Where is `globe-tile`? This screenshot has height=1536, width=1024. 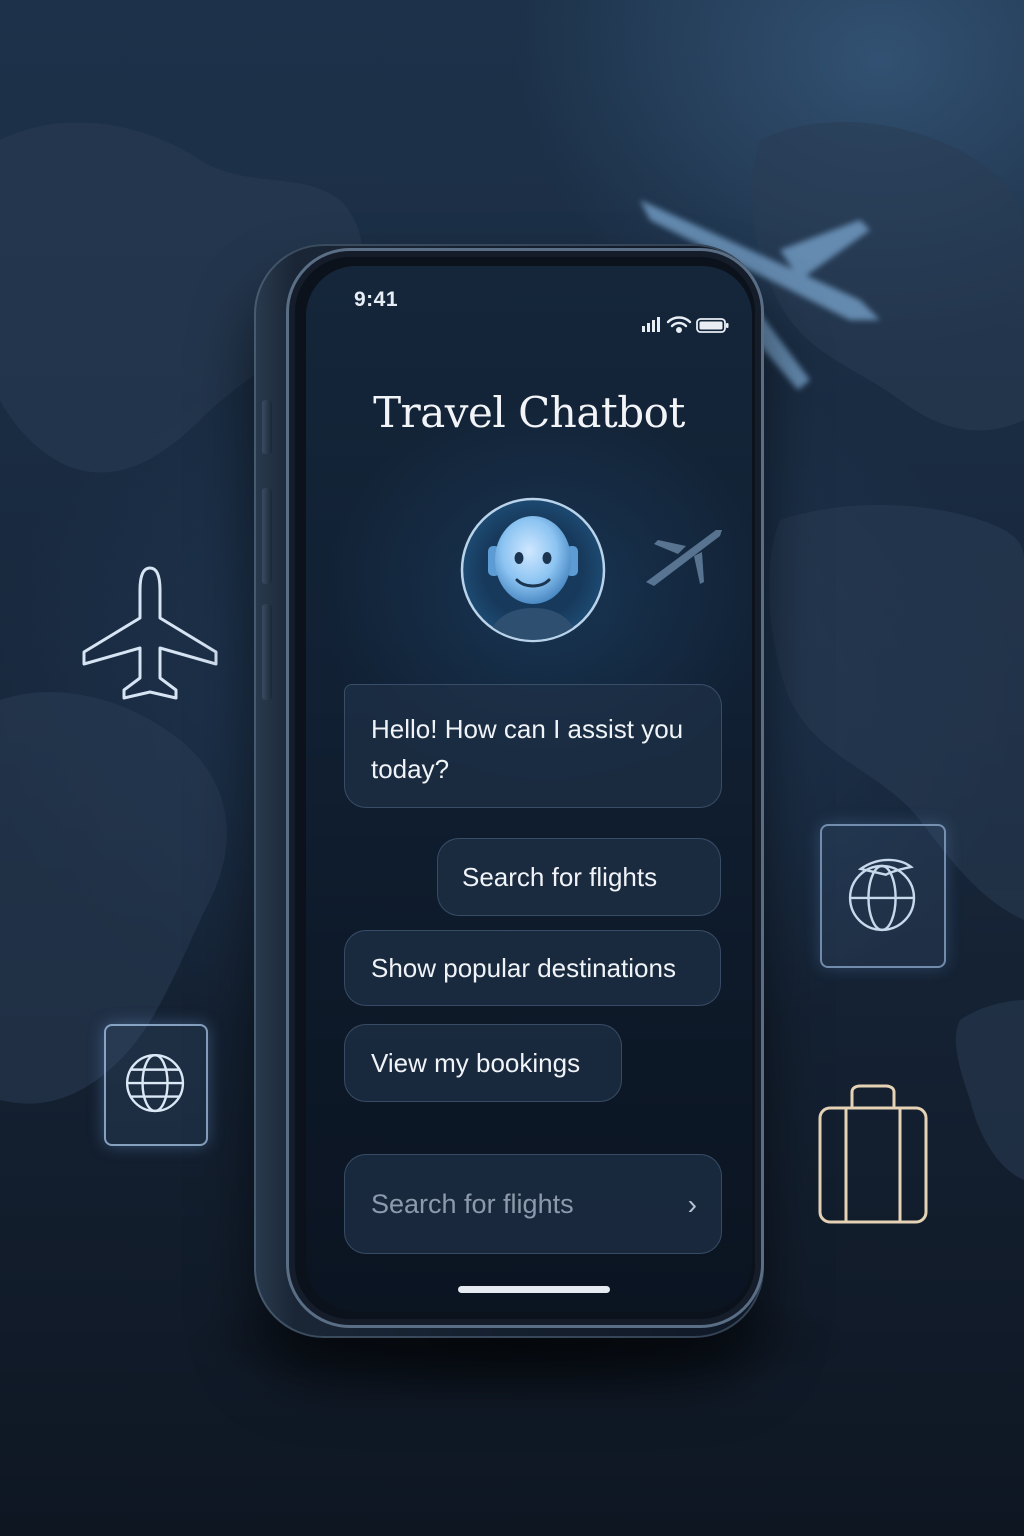 globe-tile is located at coordinates (156, 1085).